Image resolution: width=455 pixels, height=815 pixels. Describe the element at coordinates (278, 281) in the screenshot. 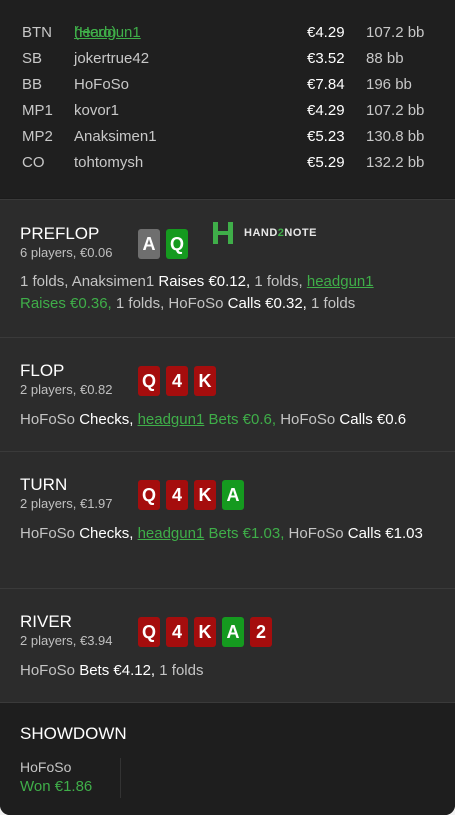

I see `action-text: 1 folds,` at that location.